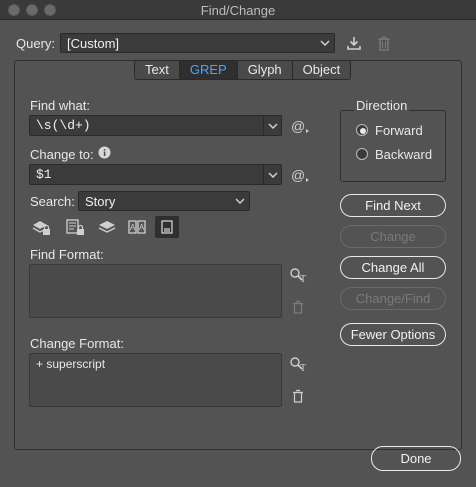 This screenshot has width=476, height=487. Describe the element at coordinates (354, 43) in the screenshot. I see `save-query-icon` at that location.